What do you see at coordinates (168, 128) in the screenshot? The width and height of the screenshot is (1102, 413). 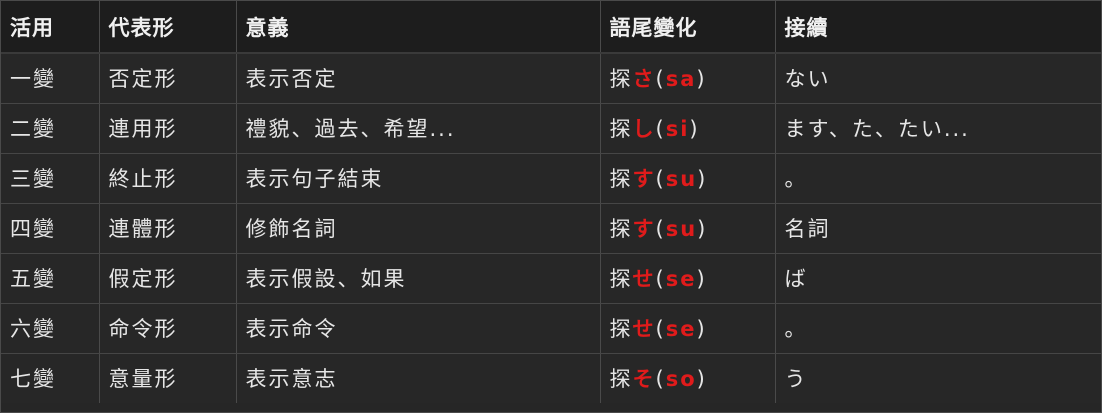 I see `representative-form-cell: 連用形` at bounding box center [168, 128].